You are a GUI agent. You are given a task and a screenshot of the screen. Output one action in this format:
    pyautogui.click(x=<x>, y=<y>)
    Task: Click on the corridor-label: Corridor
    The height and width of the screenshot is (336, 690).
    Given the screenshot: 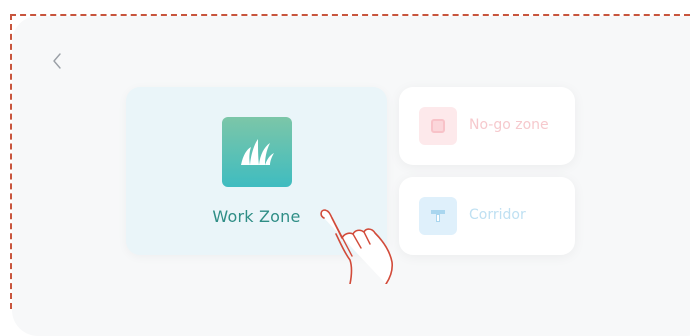 What is the action you would take?
    pyautogui.click(x=497, y=215)
    